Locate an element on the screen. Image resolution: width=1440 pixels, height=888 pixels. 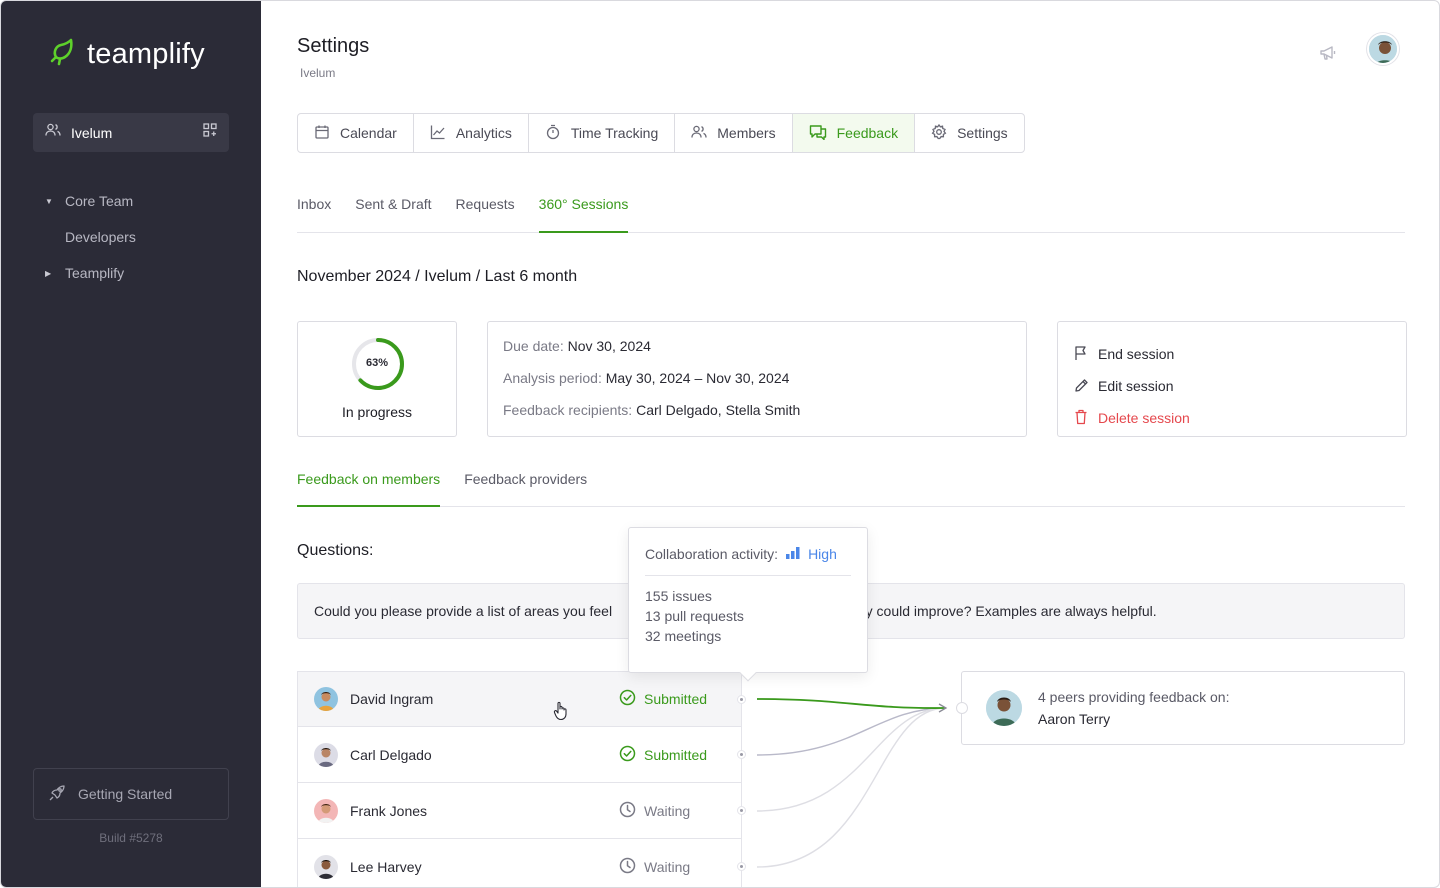
build-number: Build #5278 is located at coordinates (131, 838).